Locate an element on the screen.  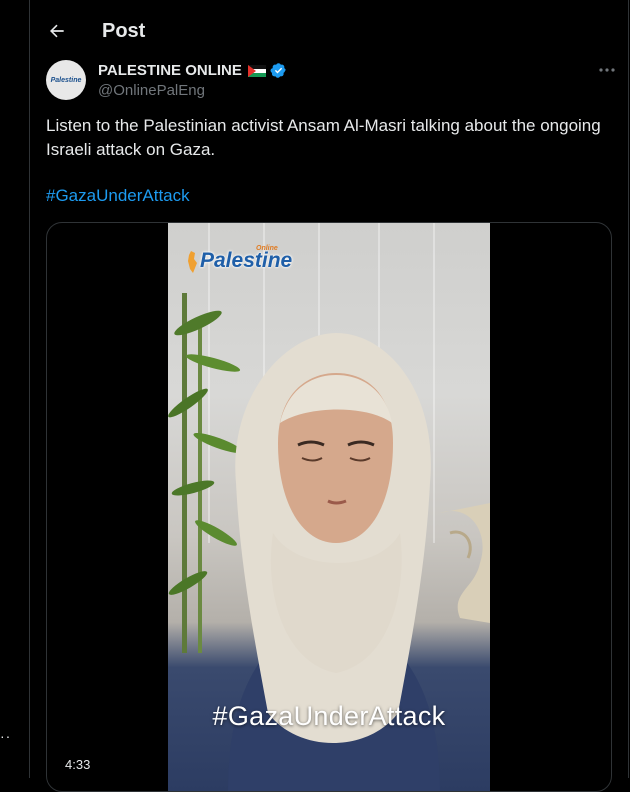
video-duration-badge: 4:33 is located at coordinates (78, 764).